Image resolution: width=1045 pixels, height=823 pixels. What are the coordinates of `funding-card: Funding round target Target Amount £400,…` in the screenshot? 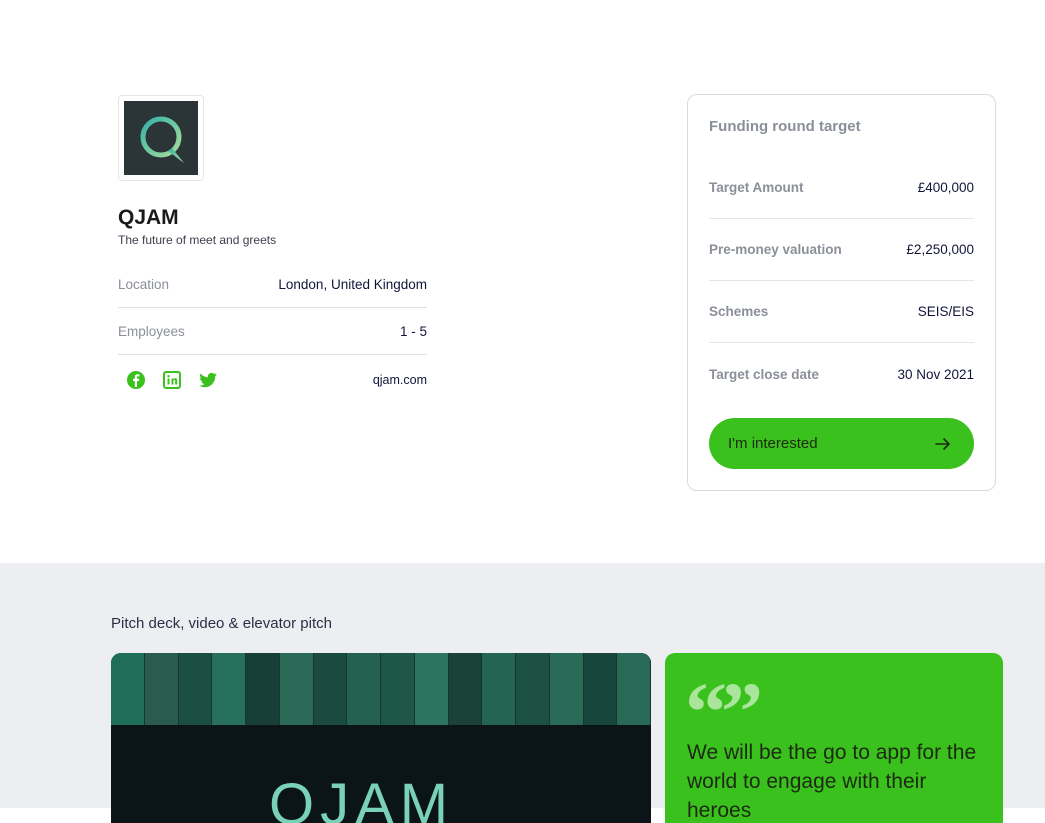 It's located at (841, 292).